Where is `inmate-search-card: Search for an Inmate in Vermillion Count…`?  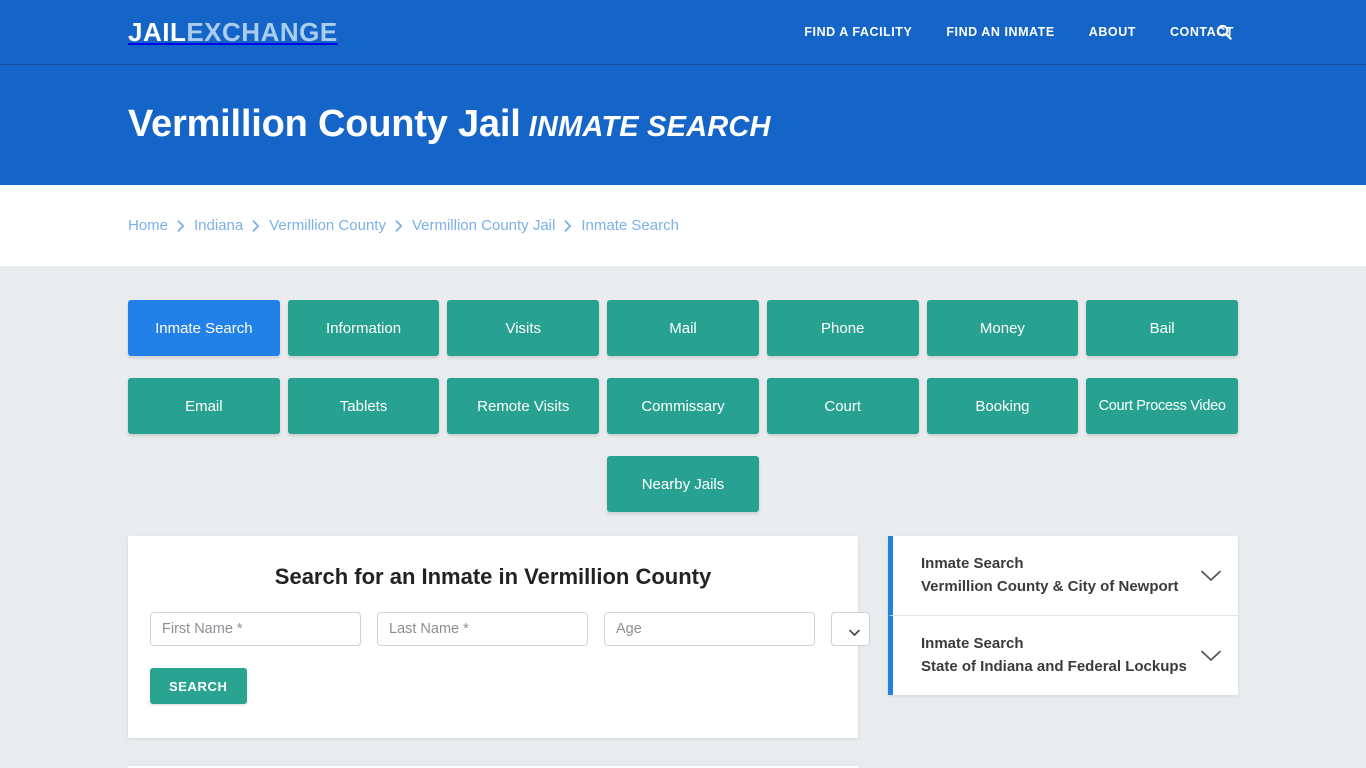
inmate-search-card: Search for an Inmate in Vermillion Count… is located at coordinates (499, 637).